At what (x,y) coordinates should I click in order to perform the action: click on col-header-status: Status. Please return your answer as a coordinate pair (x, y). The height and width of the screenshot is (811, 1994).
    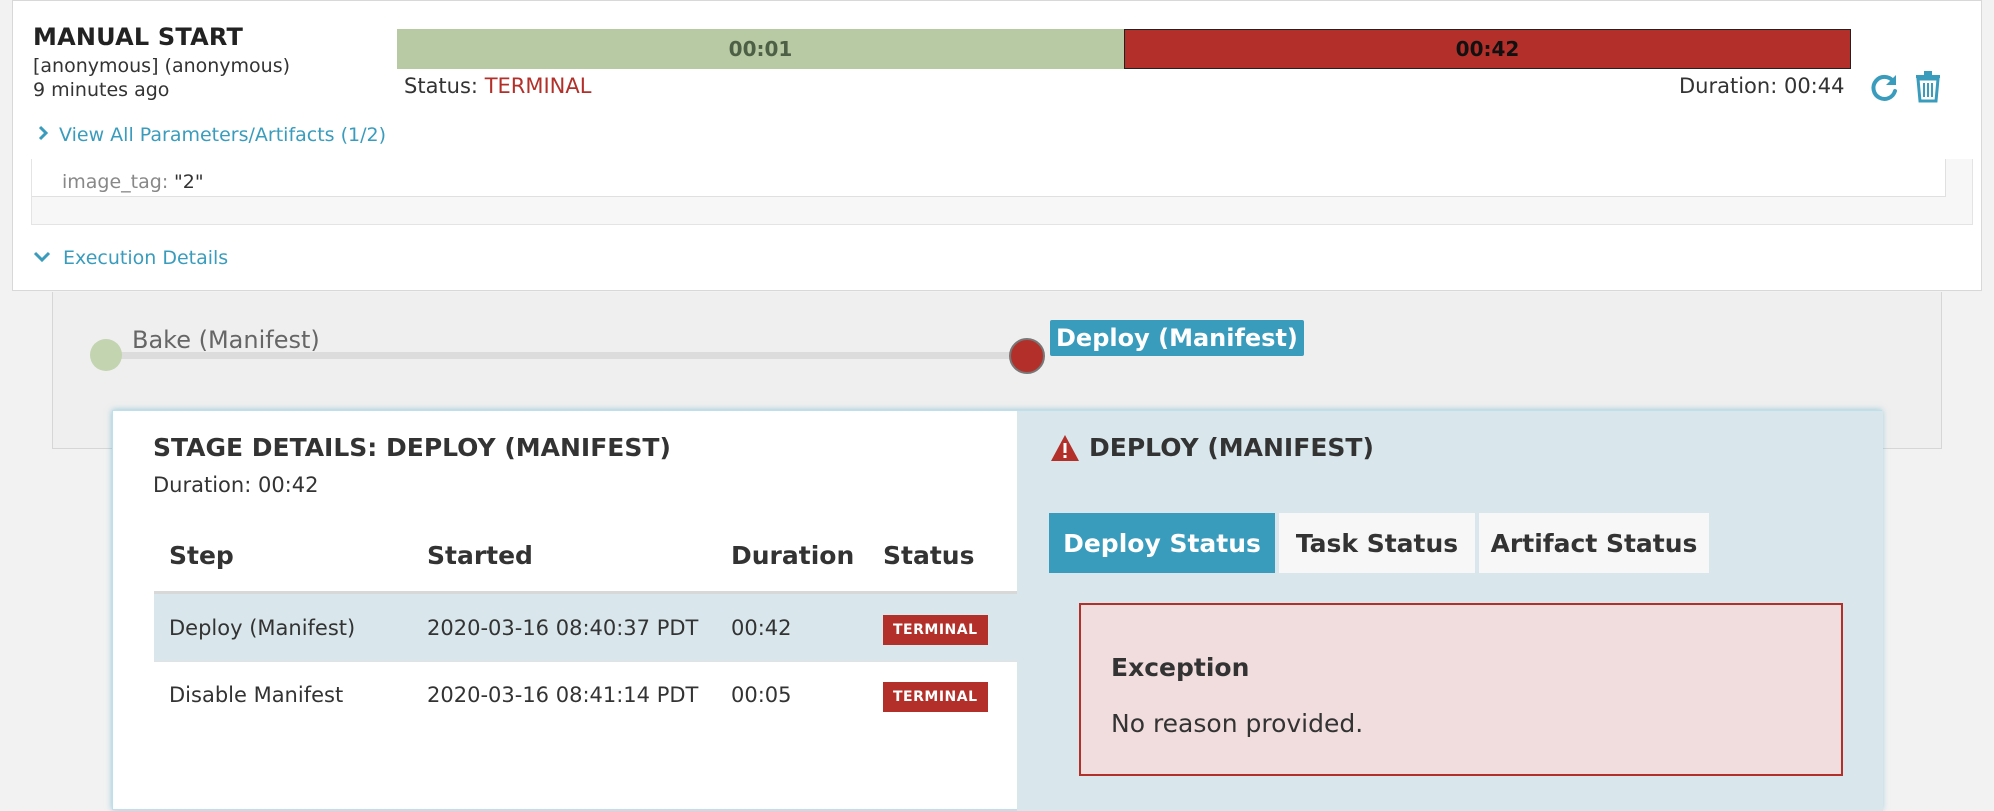
    Looking at the image, I should click on (929, 555).